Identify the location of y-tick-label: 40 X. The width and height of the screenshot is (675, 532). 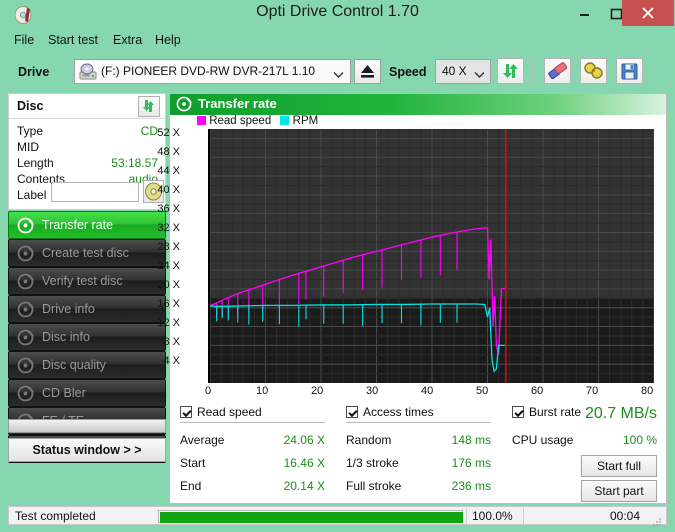
(168, 190).